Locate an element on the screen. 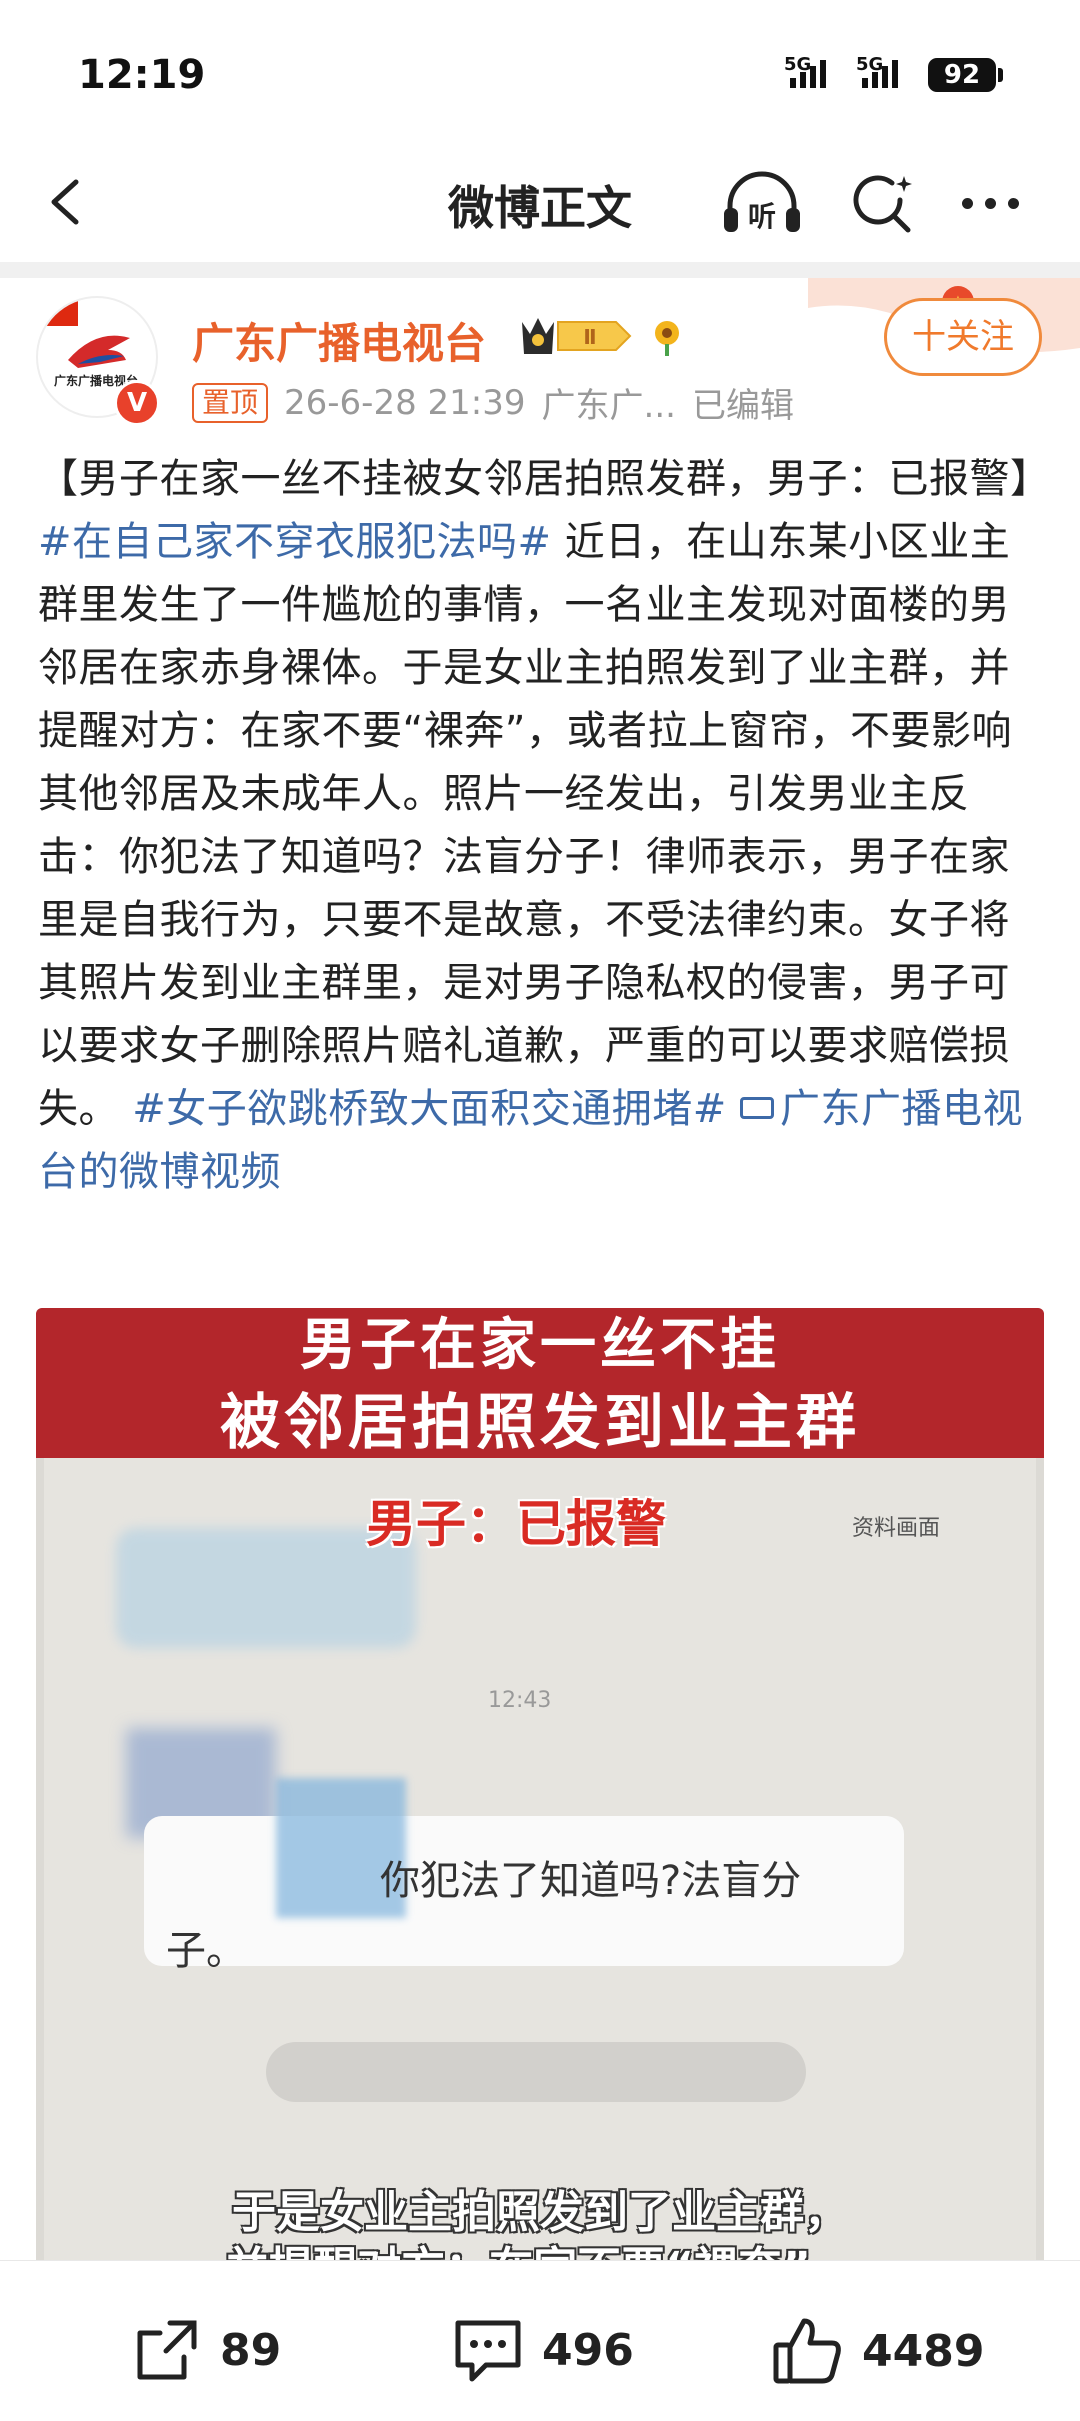 This screenshot has height=2421, width=1080. comment-icon is located at coordinates (488, 2351).